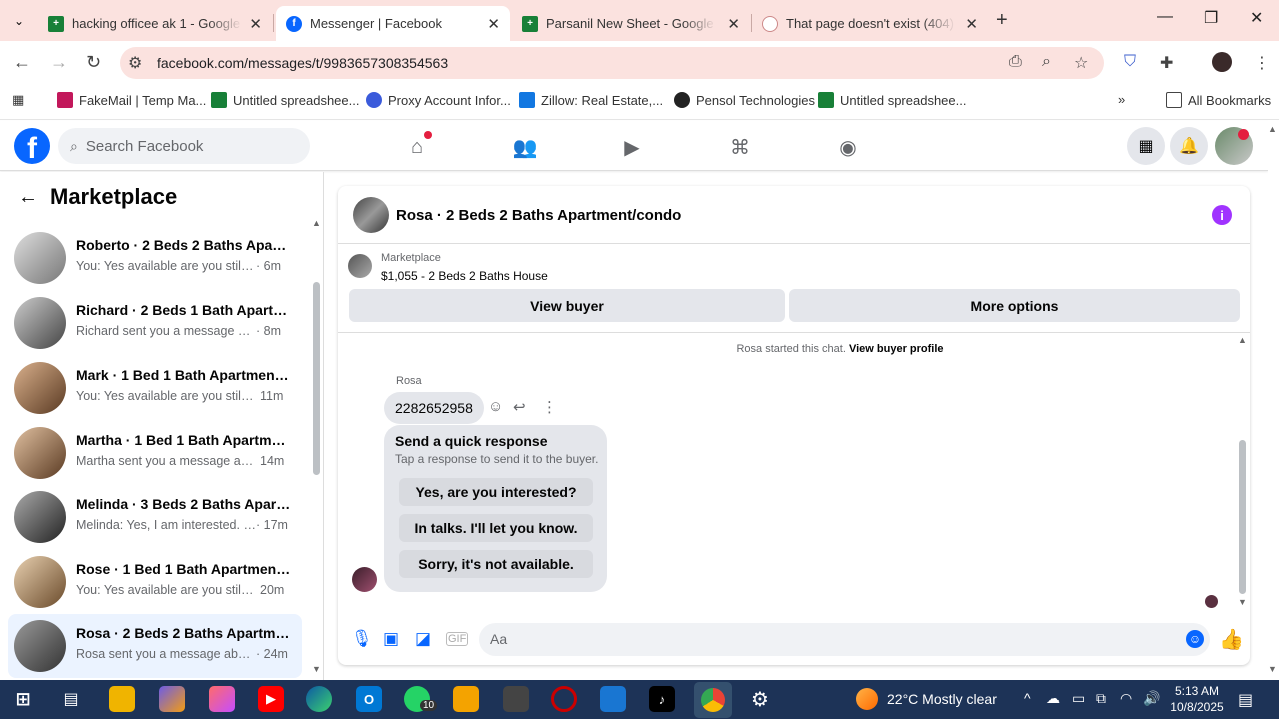  I want to click on more-icon: ⋮, so click(549, 407).